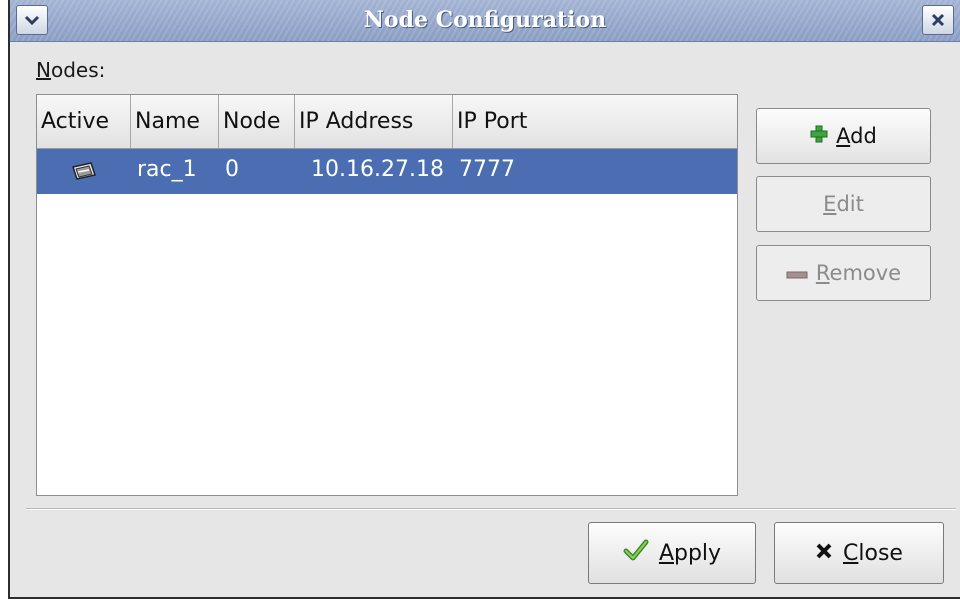  What do you see at coordinates (487, 169) in the screenshot?
I see `ip-port-cell: 7777` at bounding box center [487, 169].